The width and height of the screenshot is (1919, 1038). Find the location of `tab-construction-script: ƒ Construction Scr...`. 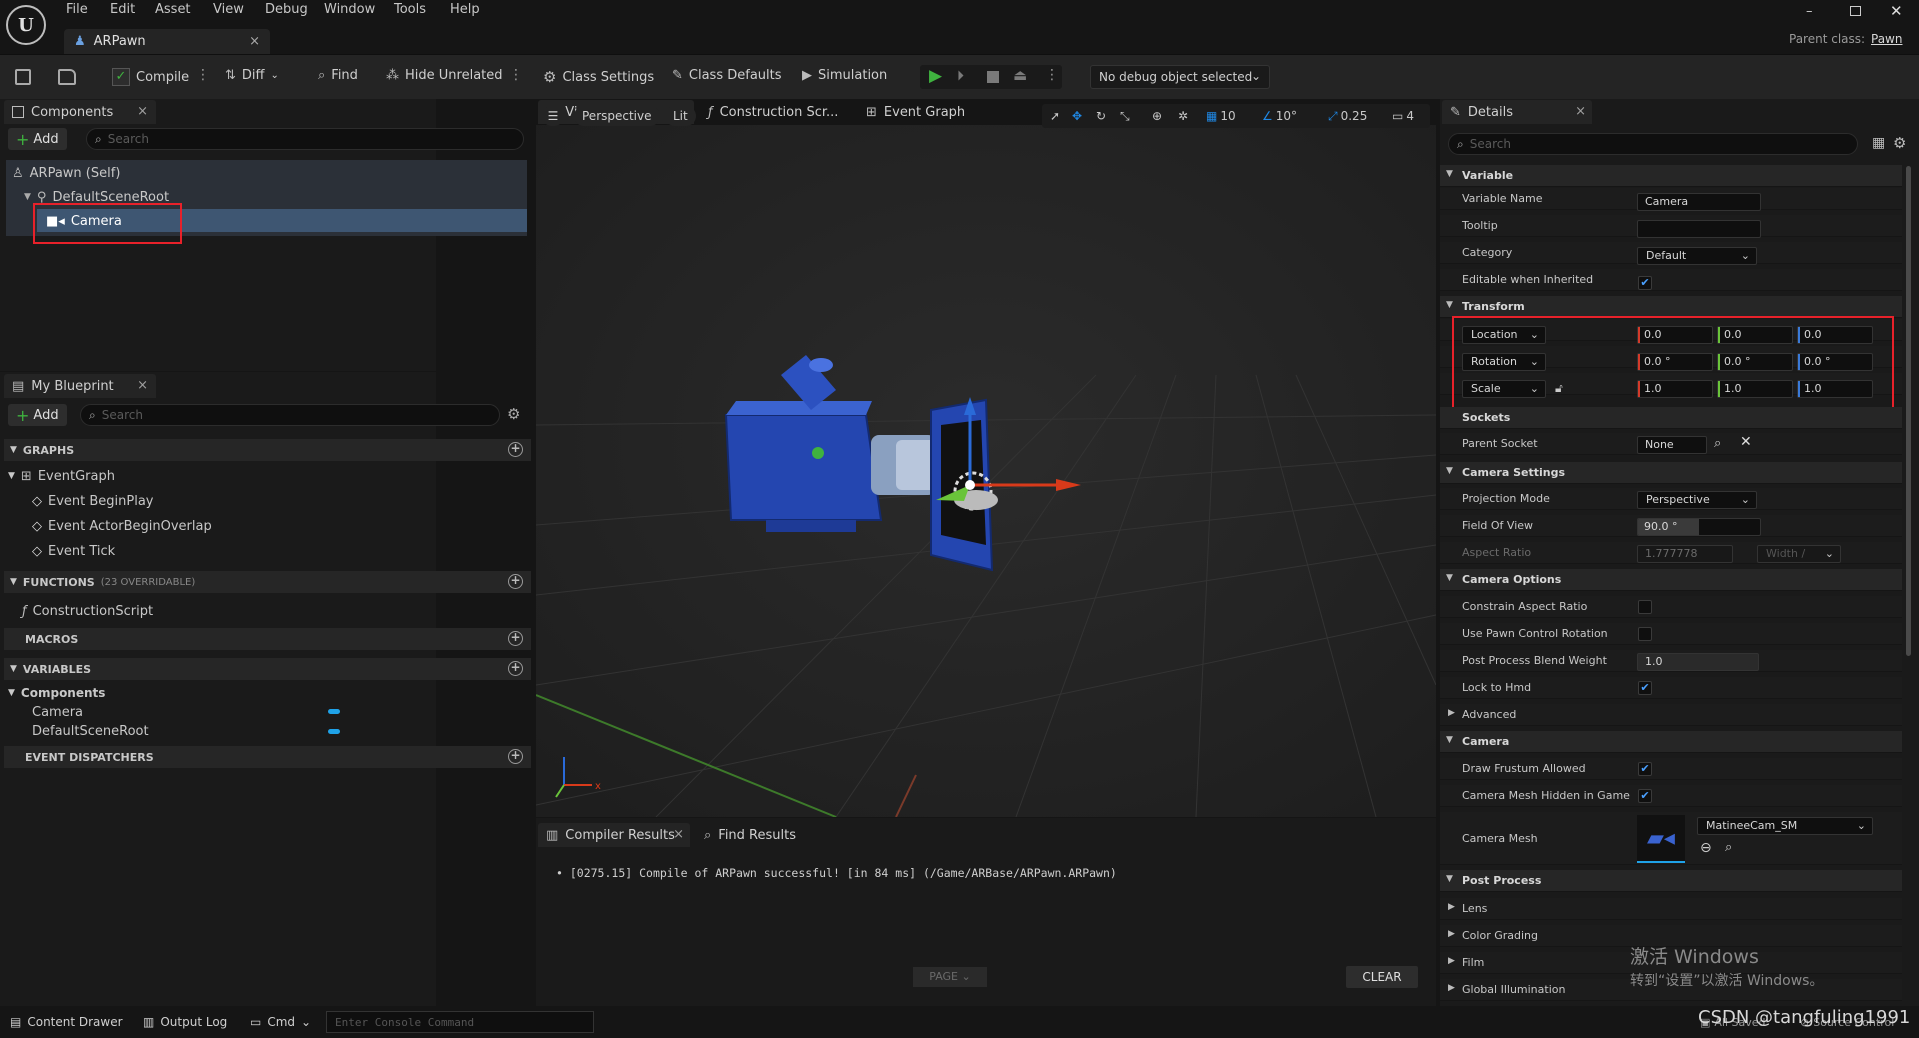

tab-construction-script: ƒ Construction Scr... is located at coordinates (780, 112).